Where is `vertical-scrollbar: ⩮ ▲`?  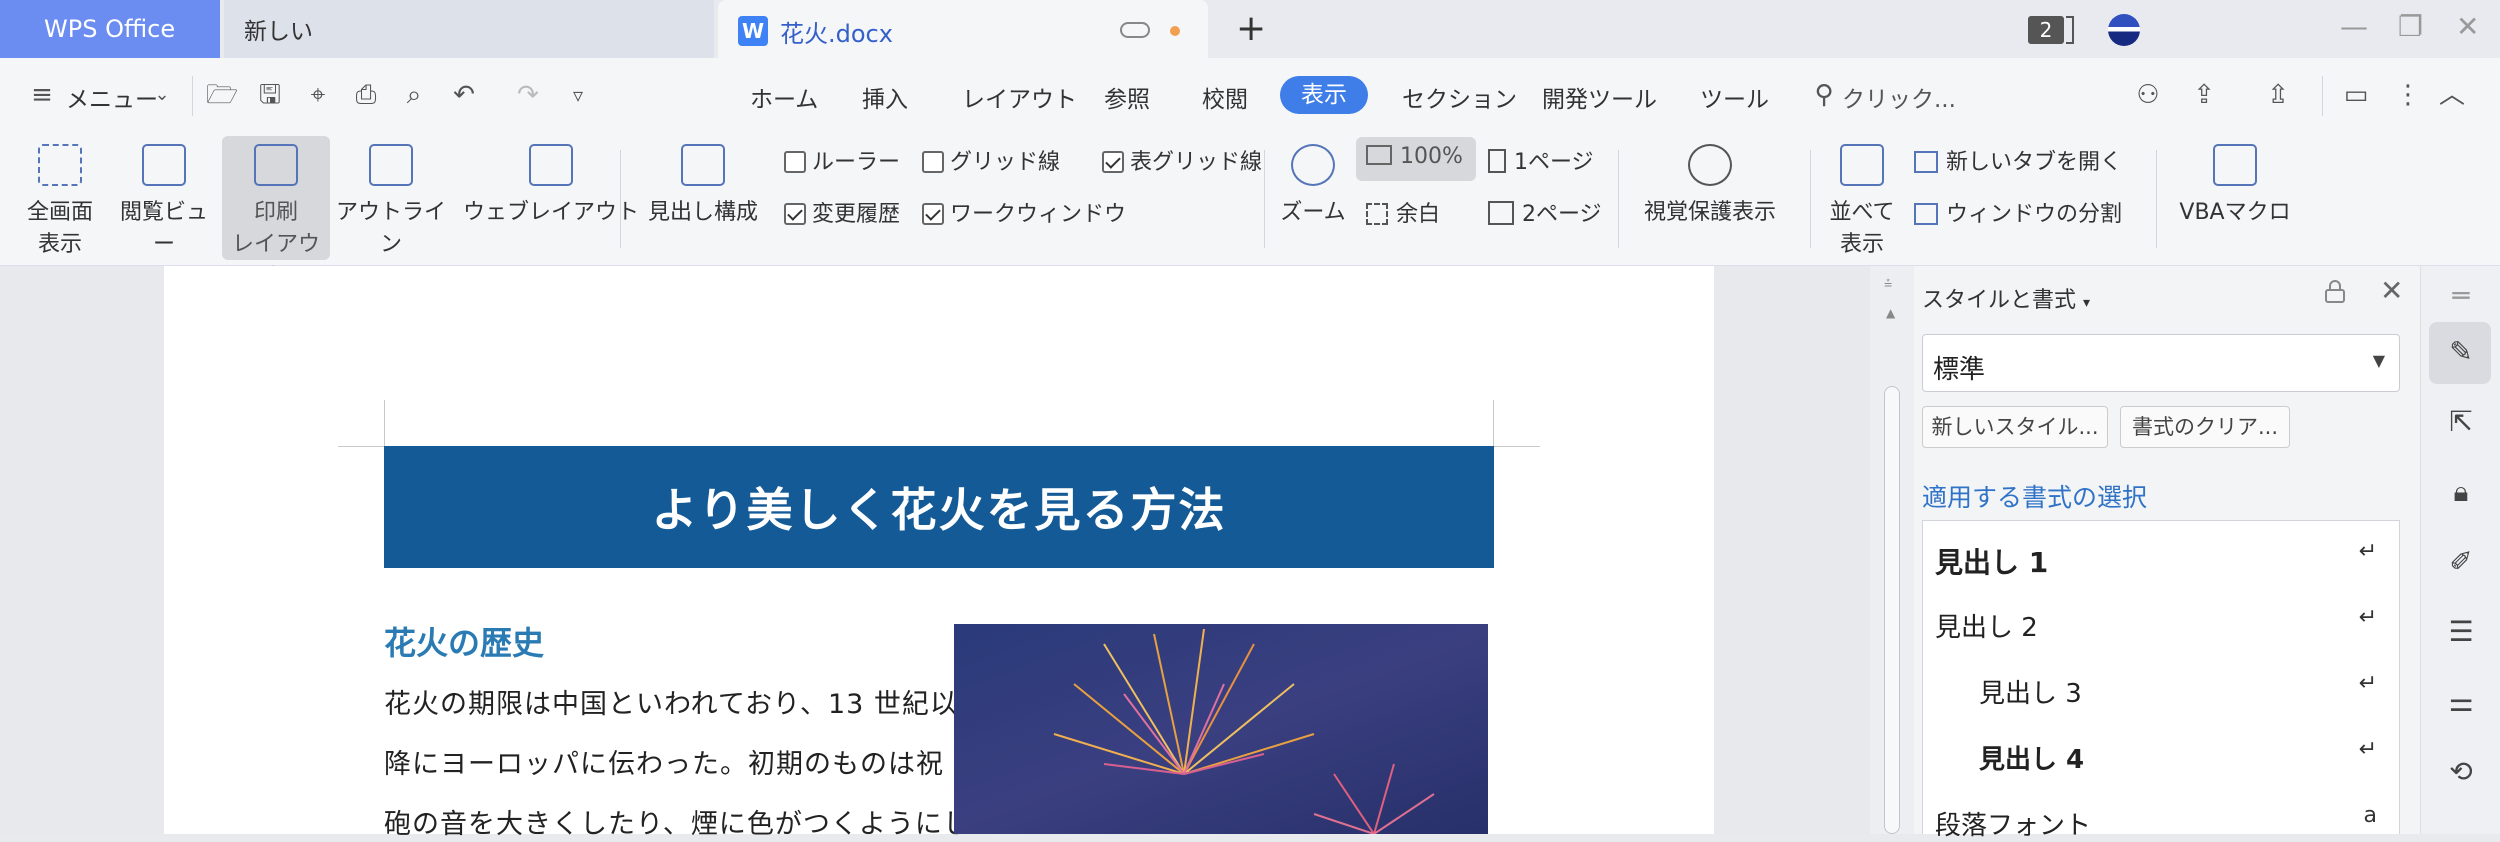
vertical-scrollbar: ⩮ ▲ is located at coordinates (1892, 550).